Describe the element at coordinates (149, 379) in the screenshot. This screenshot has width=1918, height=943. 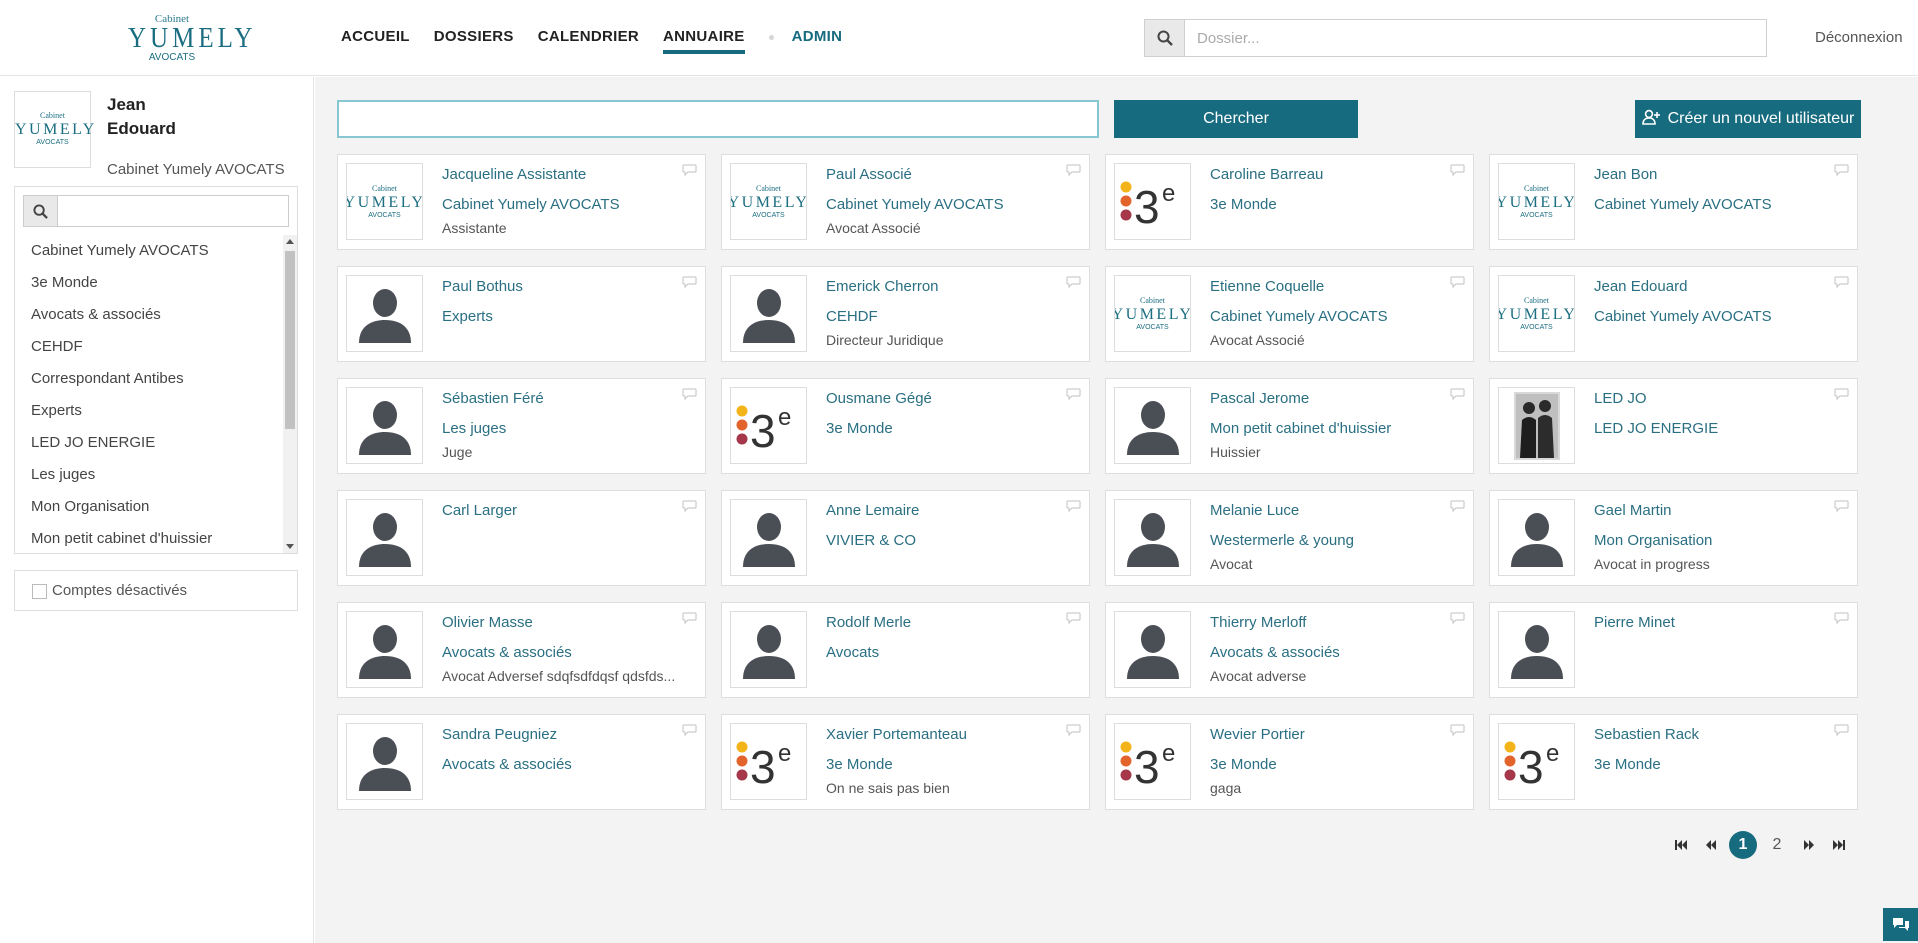
I see `org-list-item: Correspondant Antibes` at that location.